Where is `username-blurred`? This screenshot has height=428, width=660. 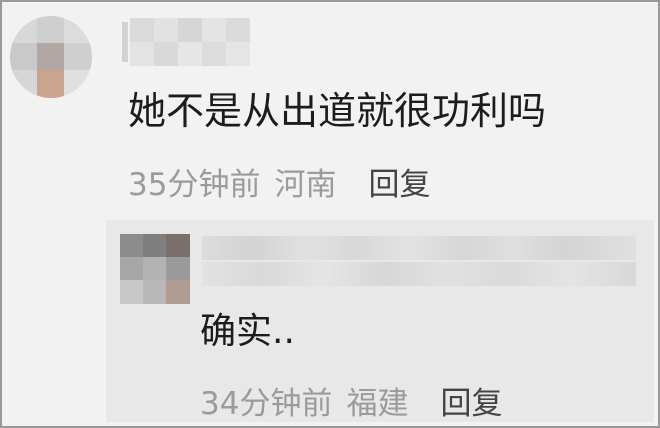
username-blurred is located at coordinates (187, 42).